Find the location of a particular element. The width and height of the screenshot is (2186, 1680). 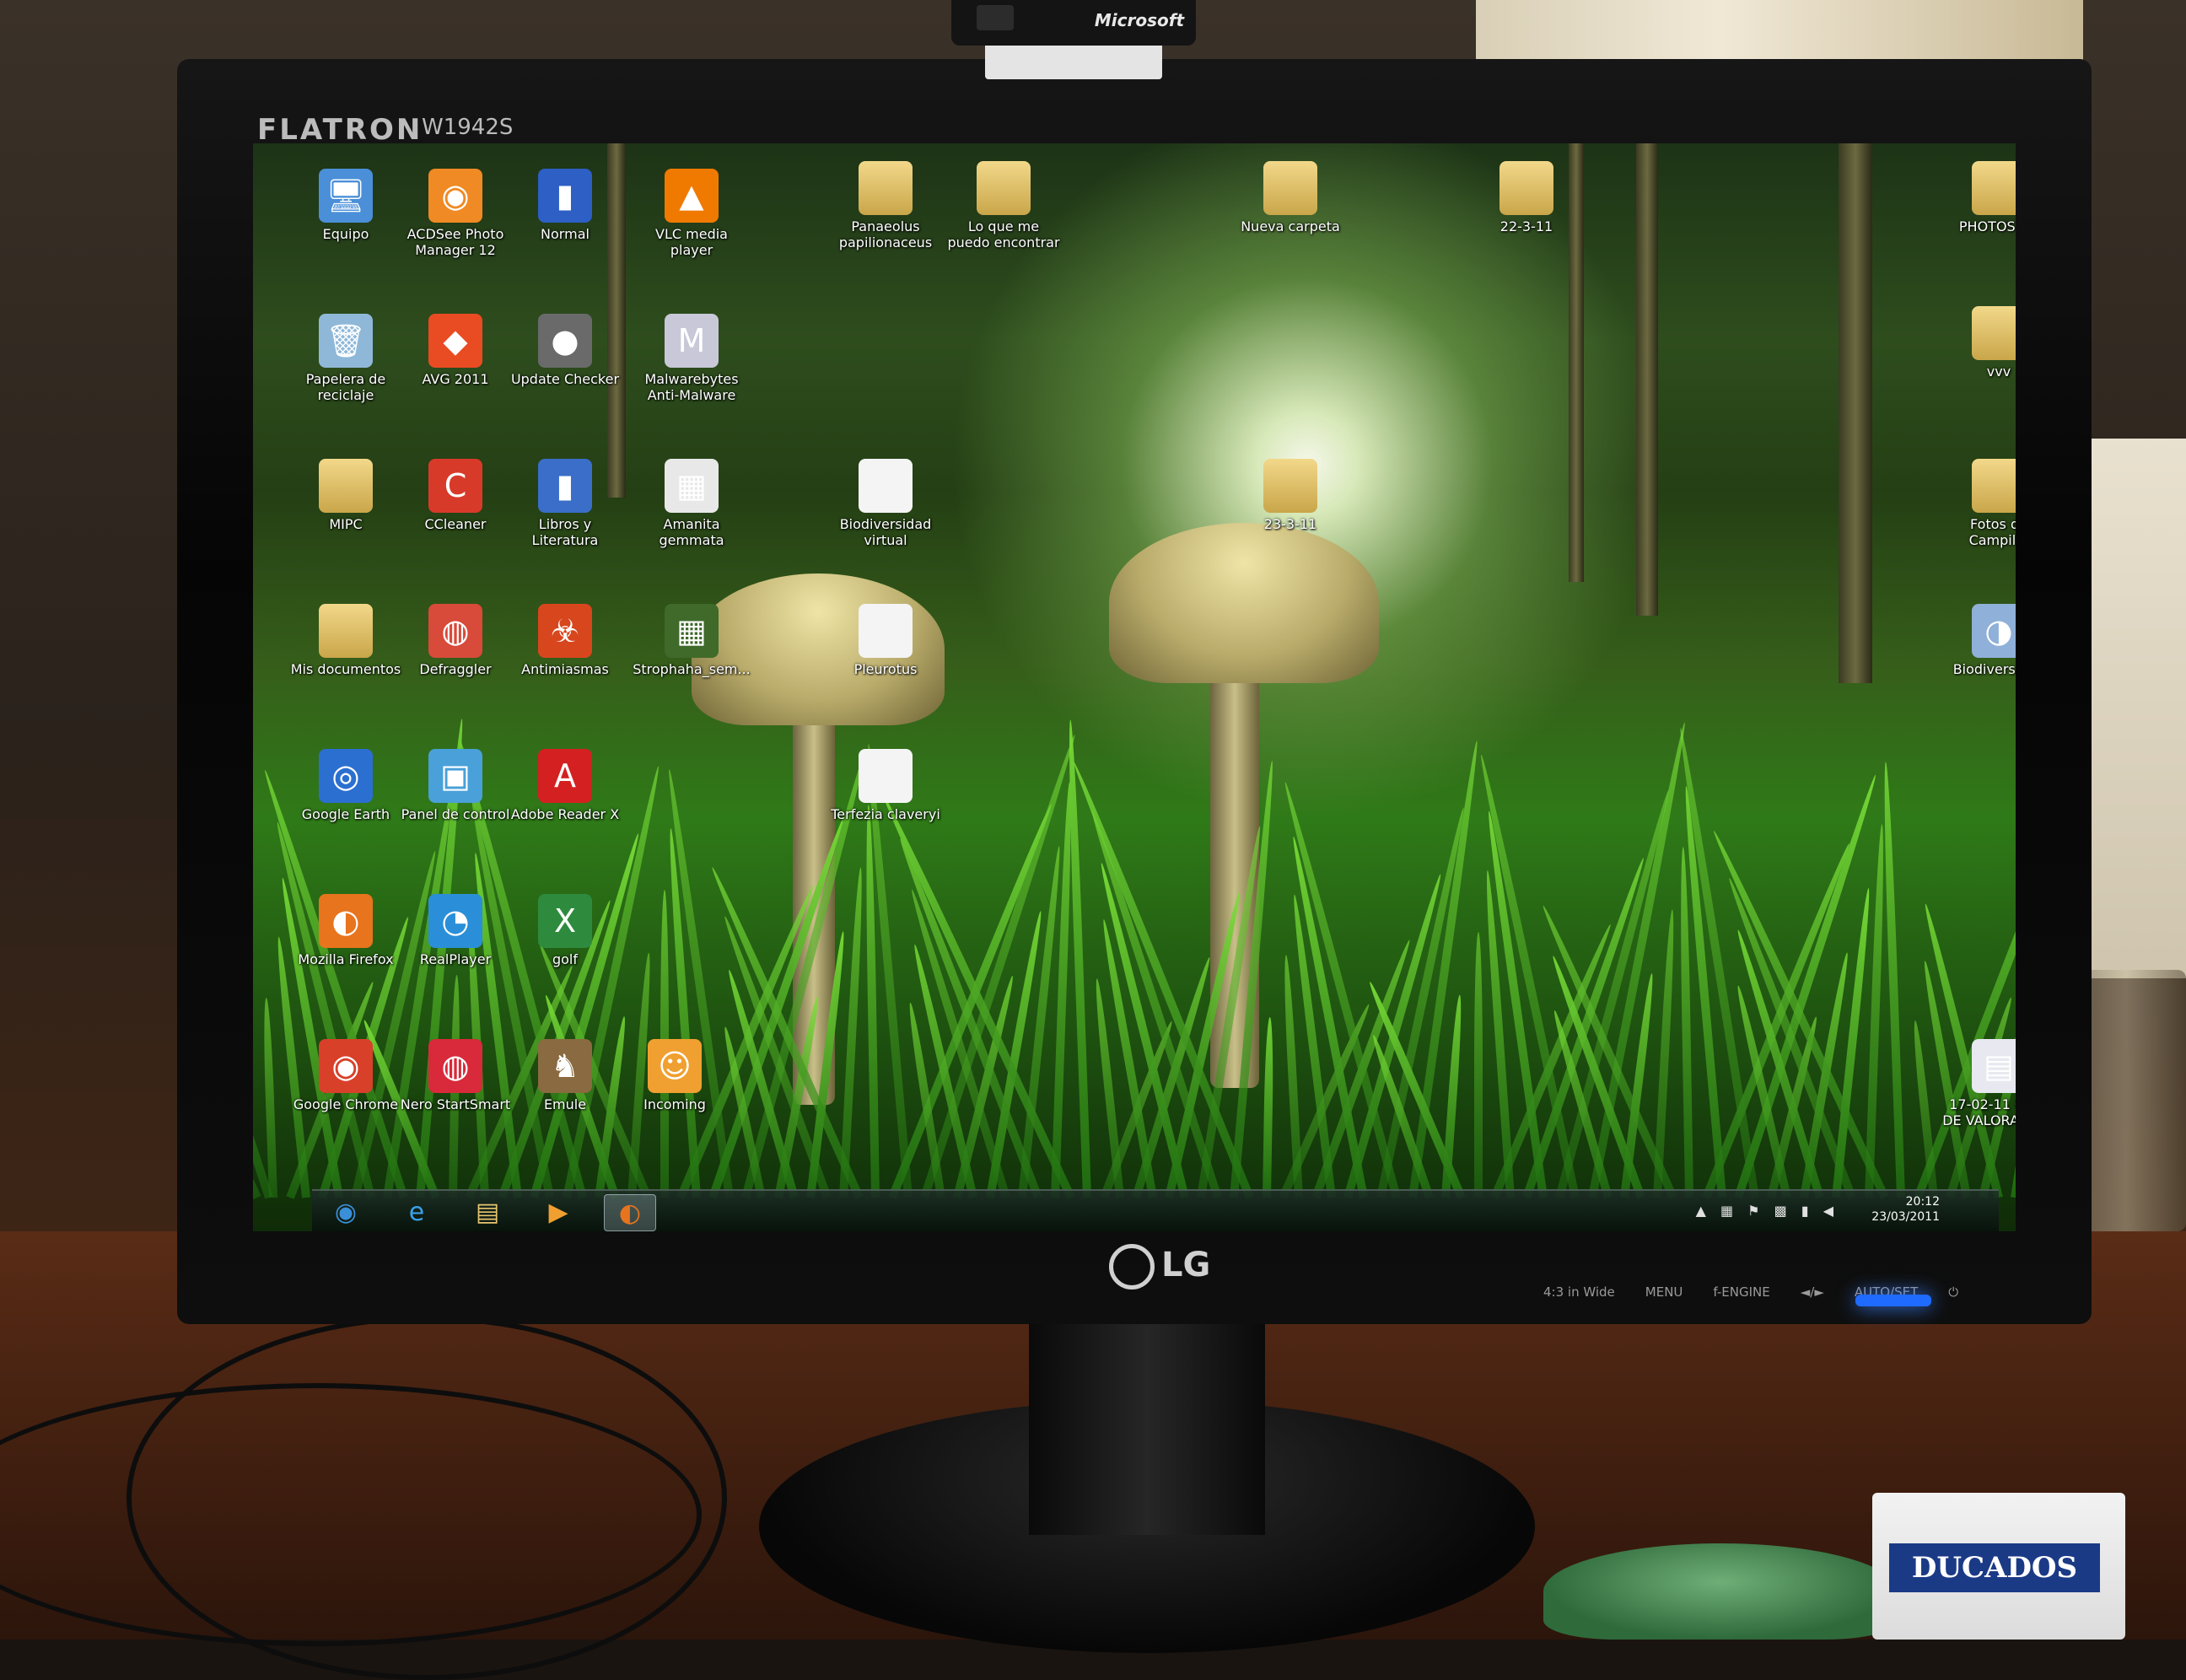

desktop-icon: ◍ Defraggler is located at coordinates (455, 641).